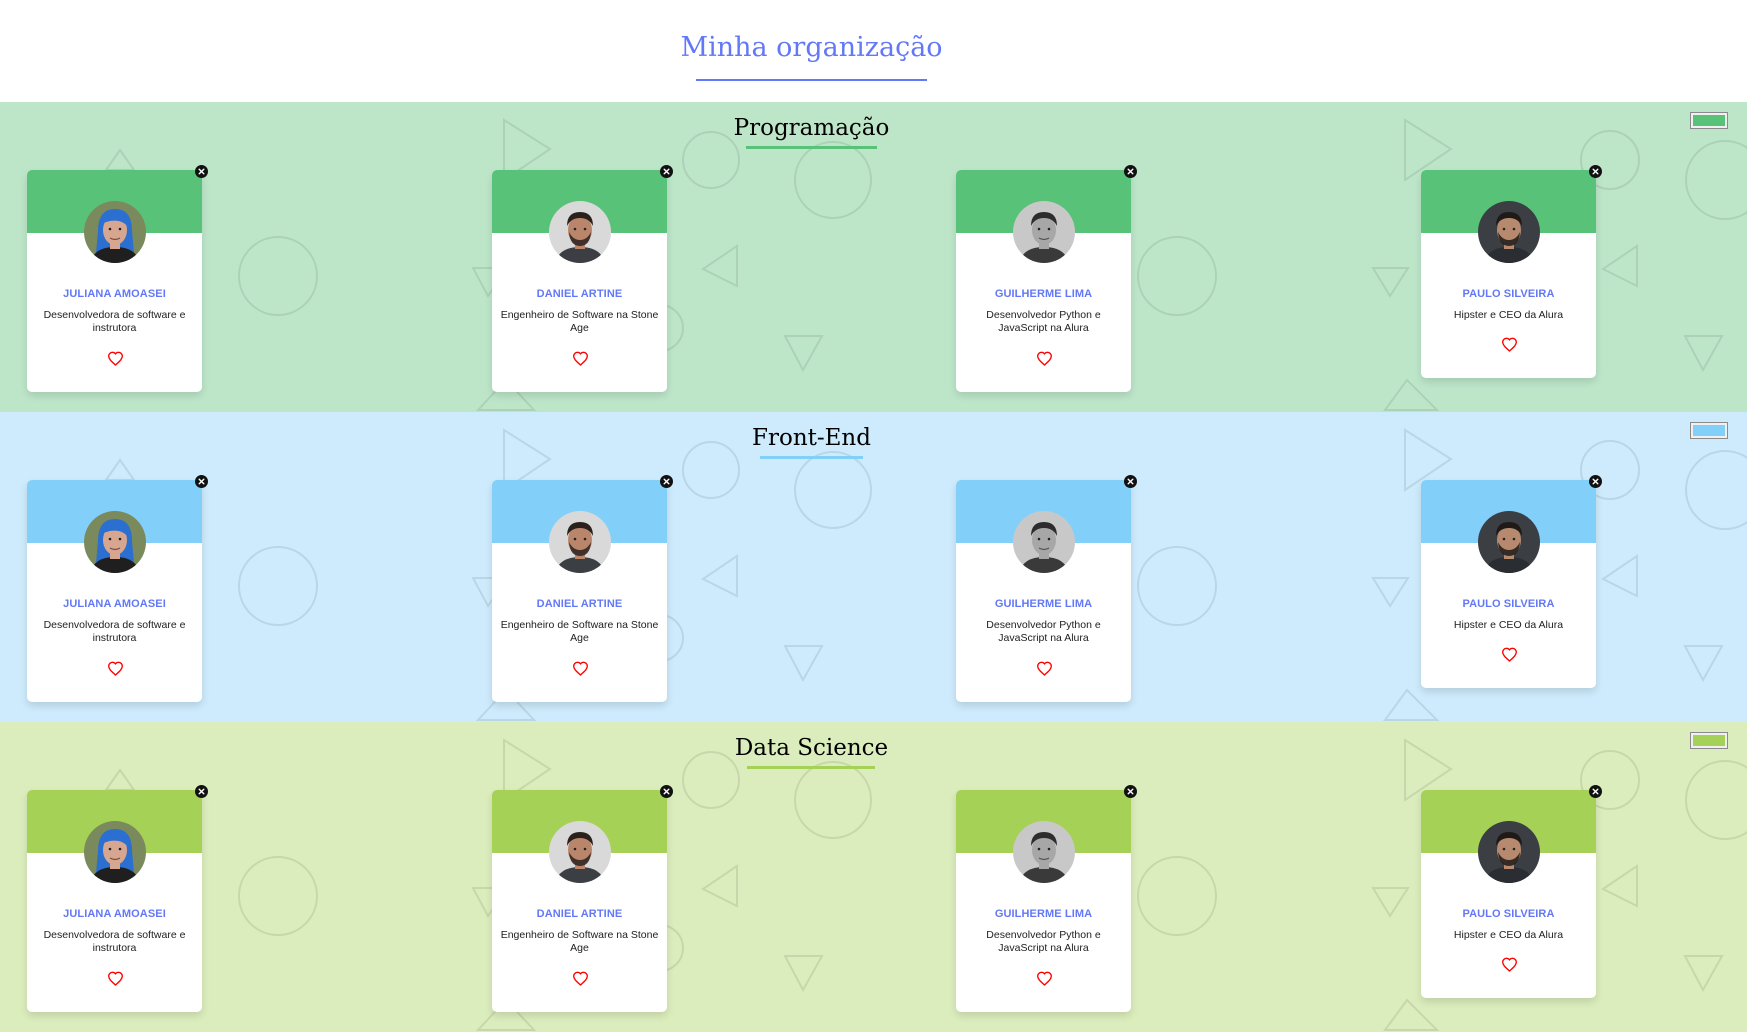  Describe the element at coordinates (811, 748) in the screenshot. I see `team-title: Data Science` at that location.